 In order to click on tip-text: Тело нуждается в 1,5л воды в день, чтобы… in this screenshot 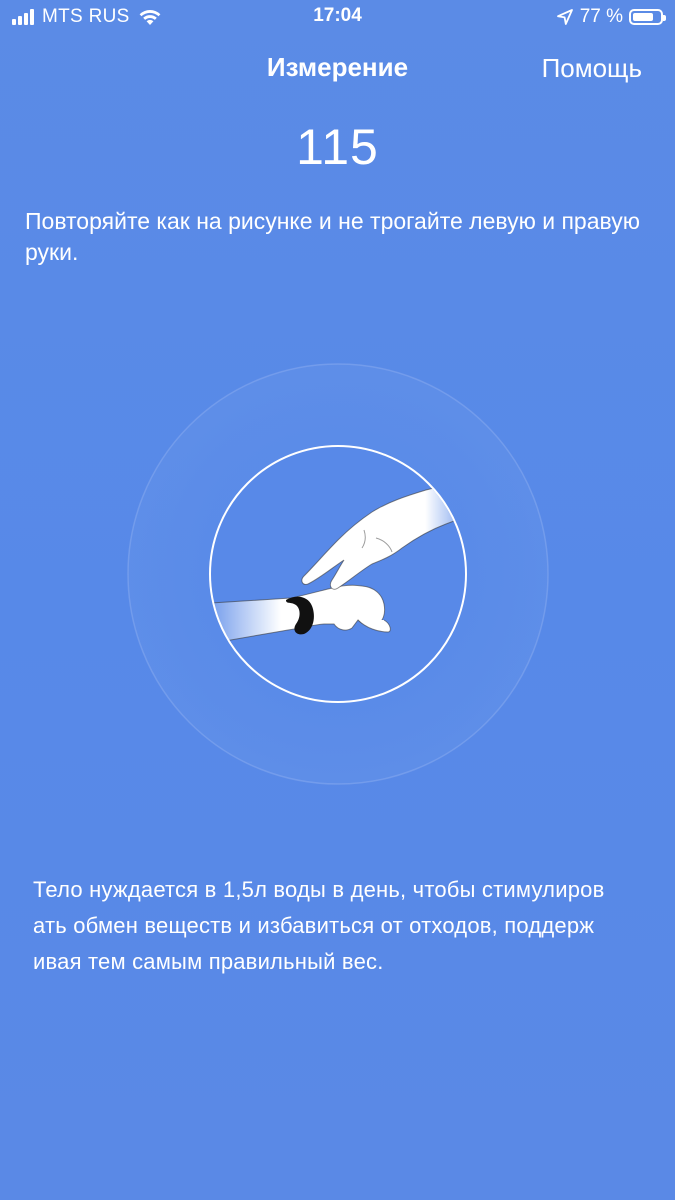, I will do `click(338, 926)`.